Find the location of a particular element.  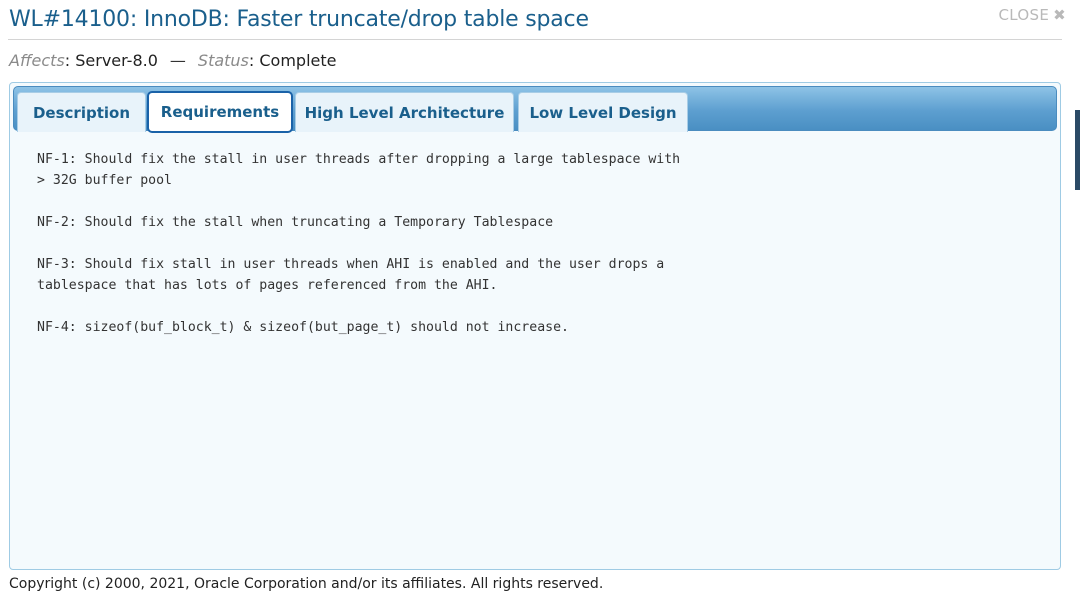

status-label: Status is located at coordinates (223, 60).